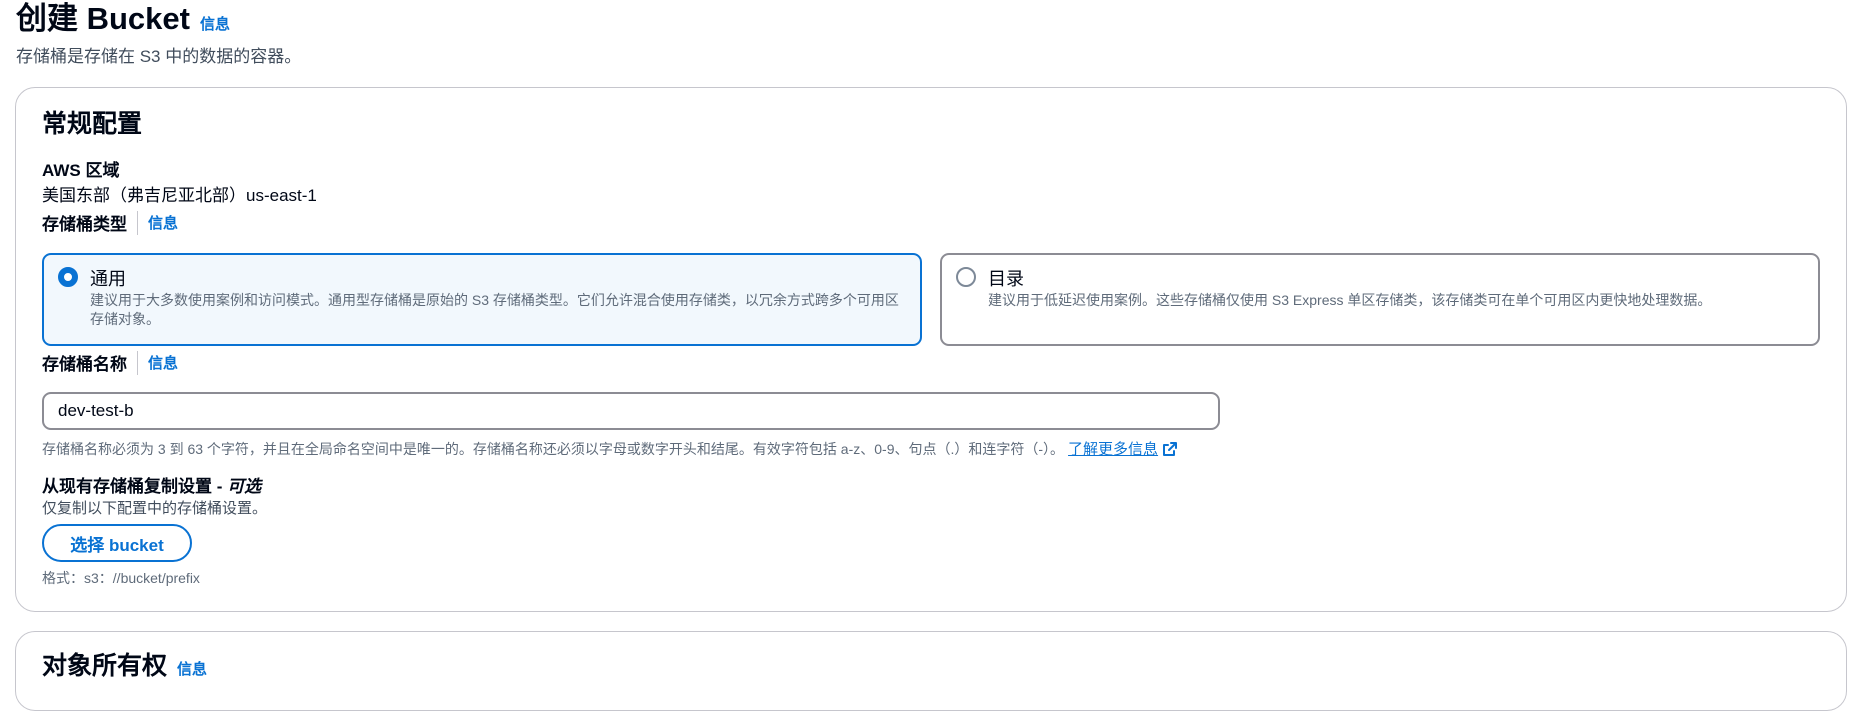 The height and width of the screenshot is (711, 1860). I want to click on page-title-row: 创建 Bucket 信息, so click(158, 19).